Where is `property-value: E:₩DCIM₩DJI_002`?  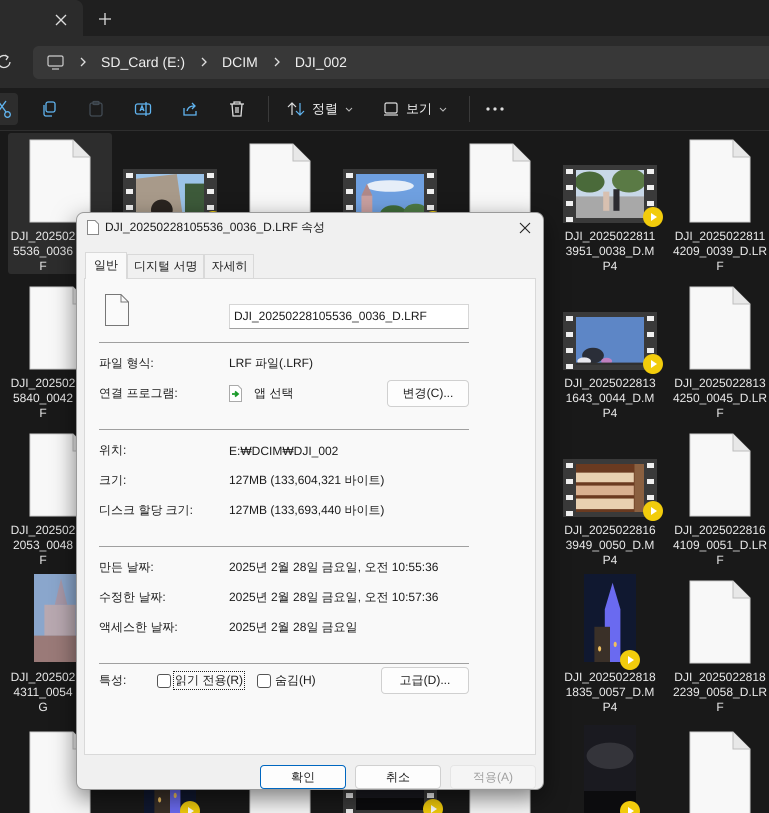 property-value: E:₩DCIM₩DJI_002 is located at coordinates (283, 451).